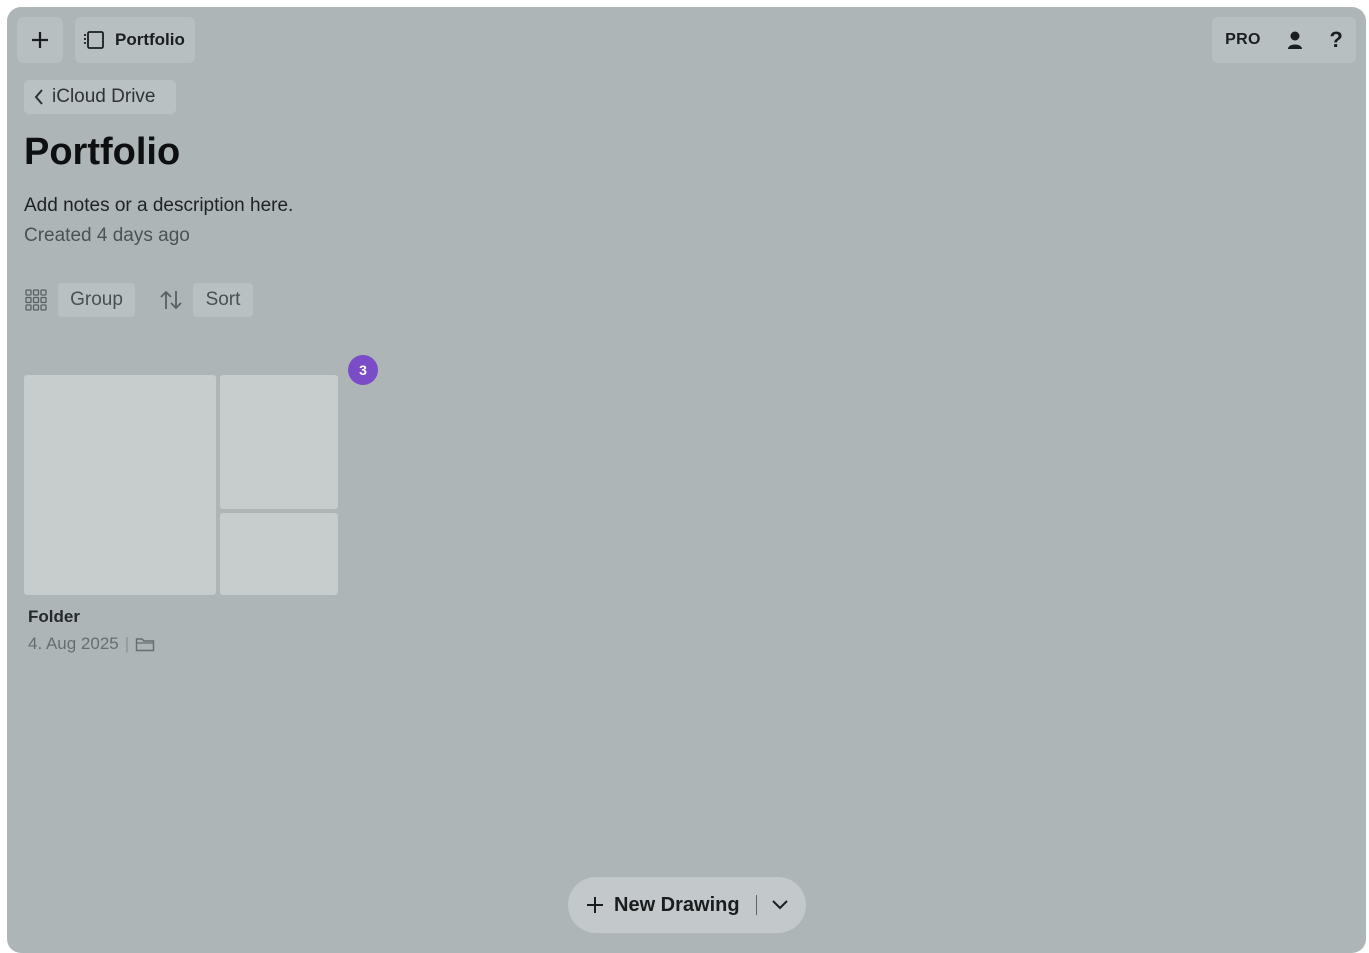 The height and width of the screenshot is (953, 1369). Describe the element at coordinates (104, 96) in the screenshot. I see `back-label: iCloud Drive` at that location.